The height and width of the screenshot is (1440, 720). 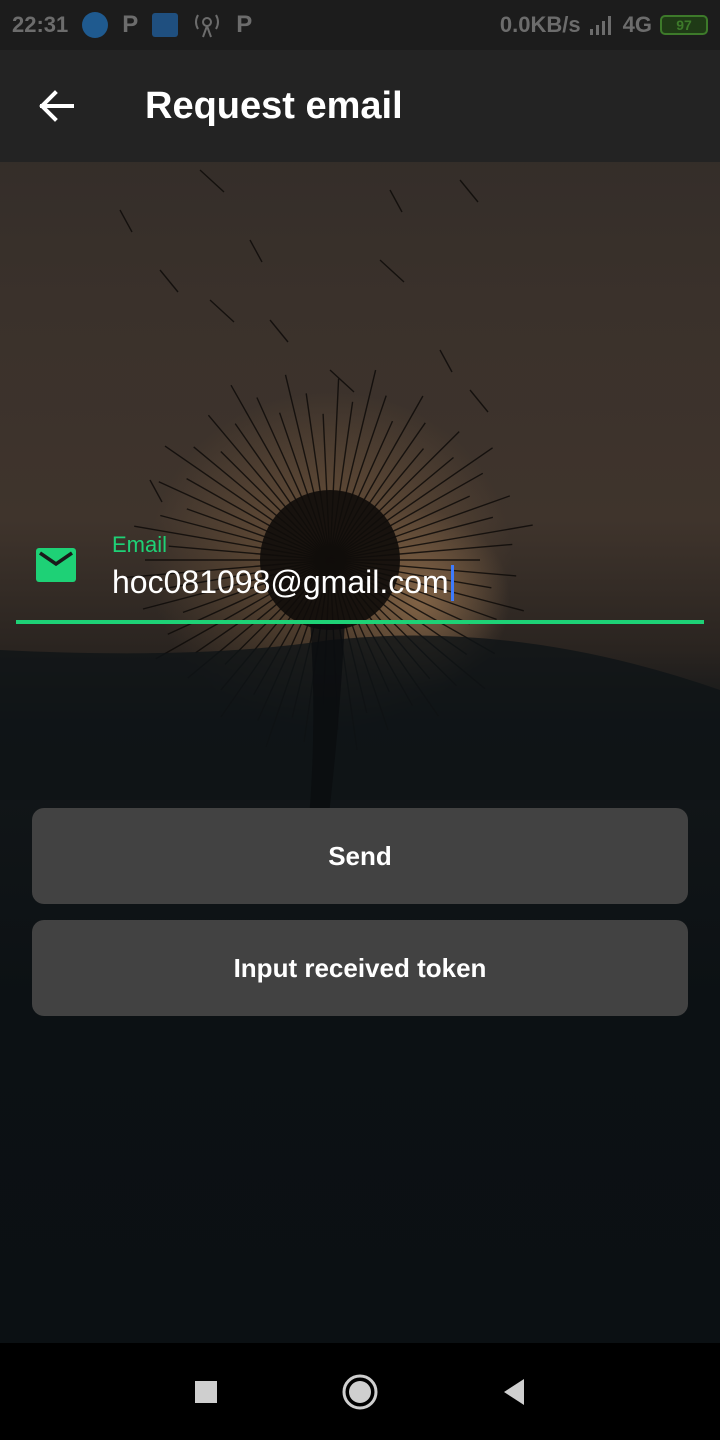 I want to click on signal-tower-icon, so click(x=207, y=26).